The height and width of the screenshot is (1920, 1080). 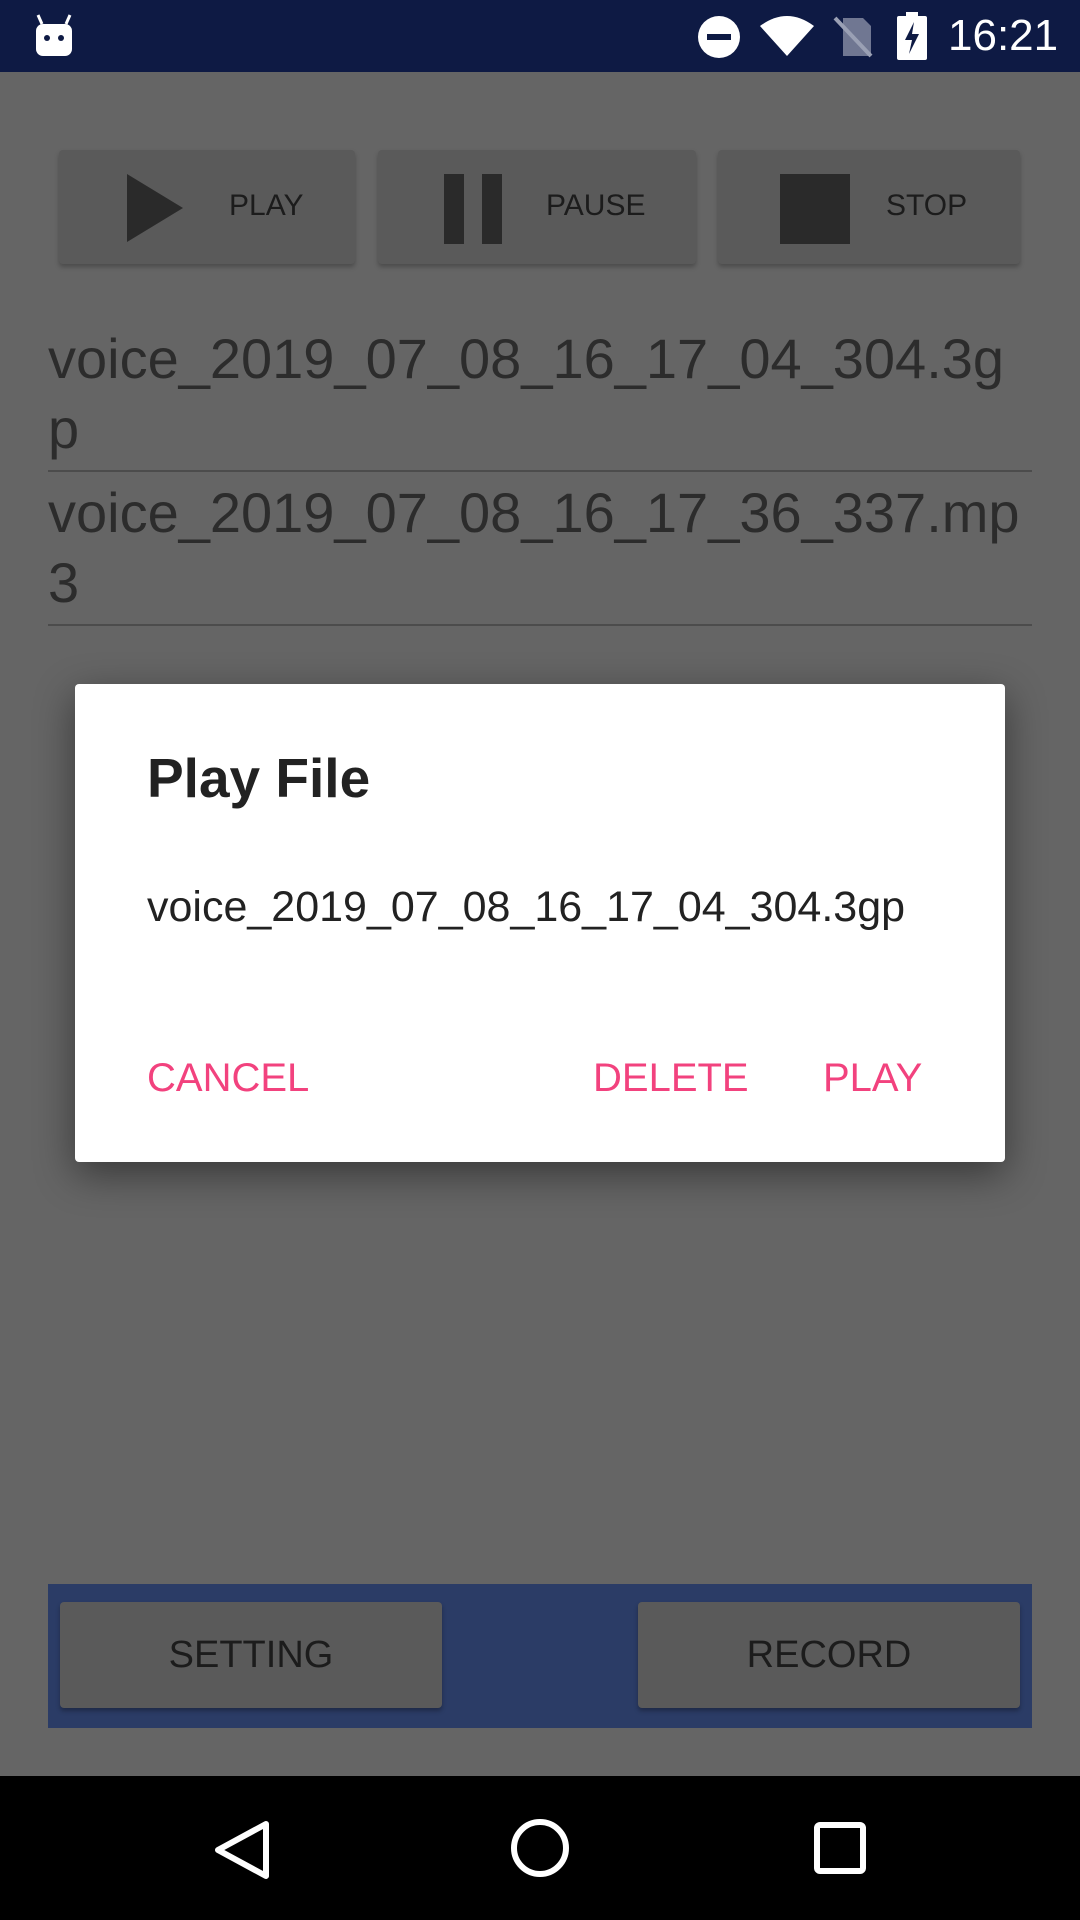 I want to click on back-icon, so click(x=242, y=1850).